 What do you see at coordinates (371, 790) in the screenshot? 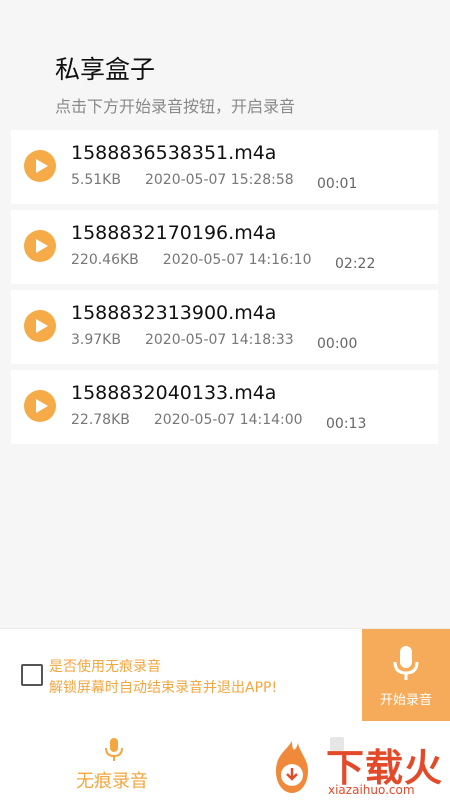
I see `watermark-url: xiazaihuo.com` at bounding box center [371, 790].